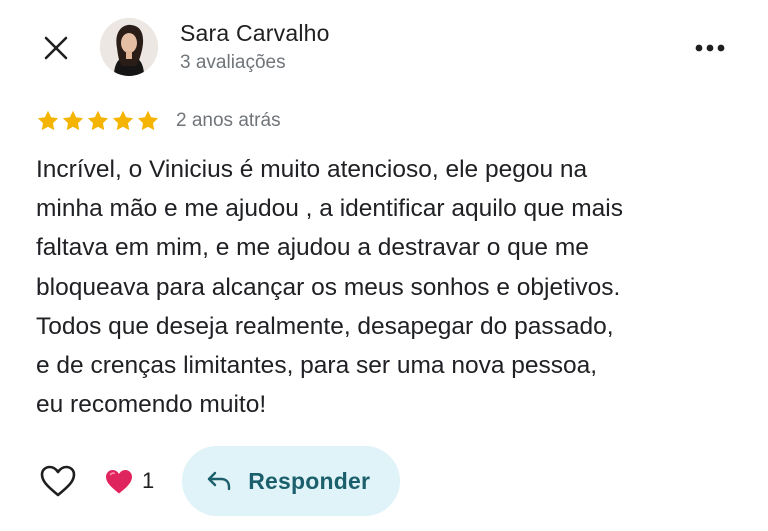 Image resolution: width=768 pixels, height=531 pixels. I want to click on heart-outline-icon, so click(58, 481).